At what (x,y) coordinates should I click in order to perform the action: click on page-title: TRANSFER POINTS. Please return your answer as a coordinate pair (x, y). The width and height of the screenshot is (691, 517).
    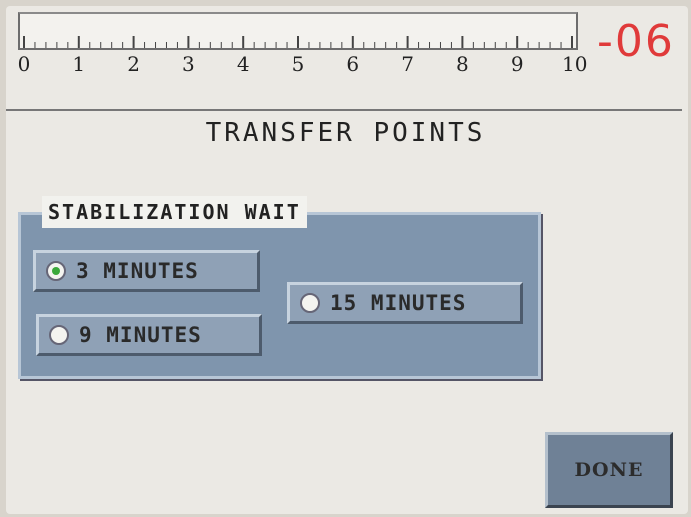
    Looking at the image, I should click on (345, 133).